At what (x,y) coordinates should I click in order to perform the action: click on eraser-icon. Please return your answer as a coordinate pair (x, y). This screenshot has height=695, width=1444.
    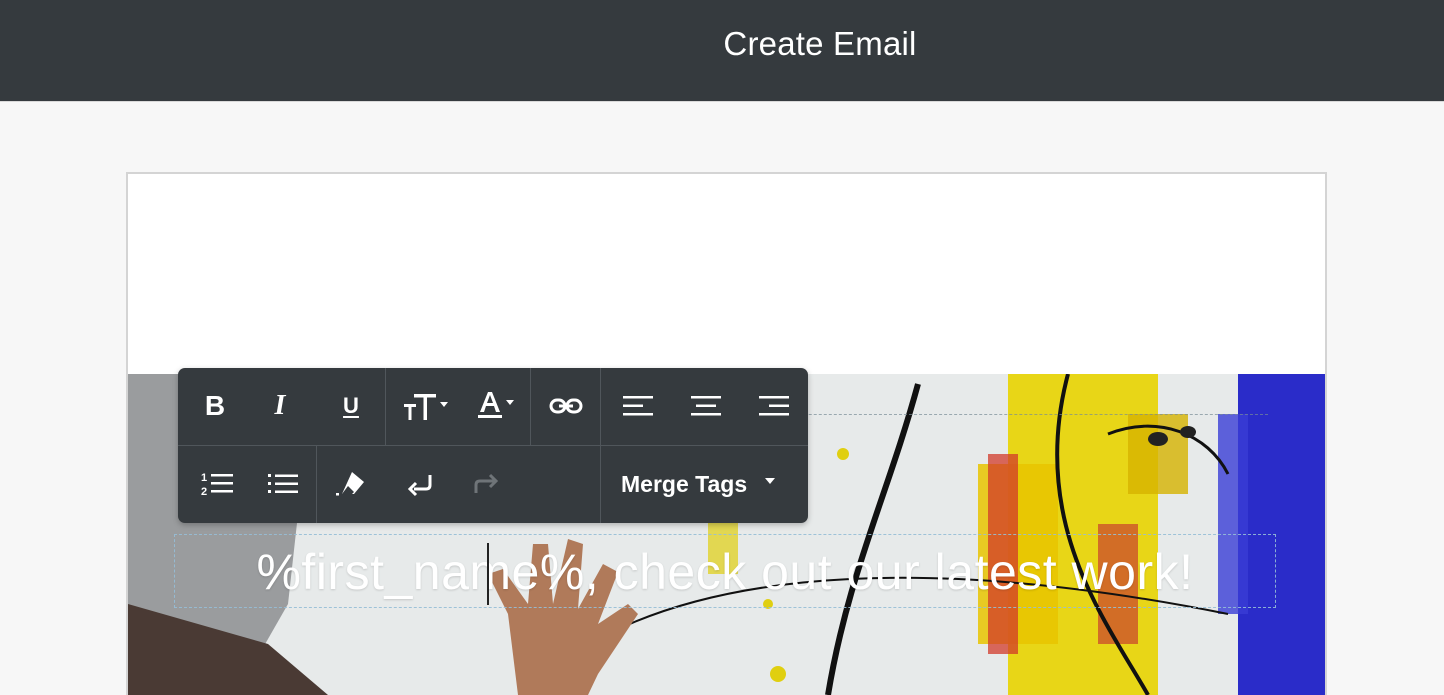
    Looking at the image, I should click on (350, 484).